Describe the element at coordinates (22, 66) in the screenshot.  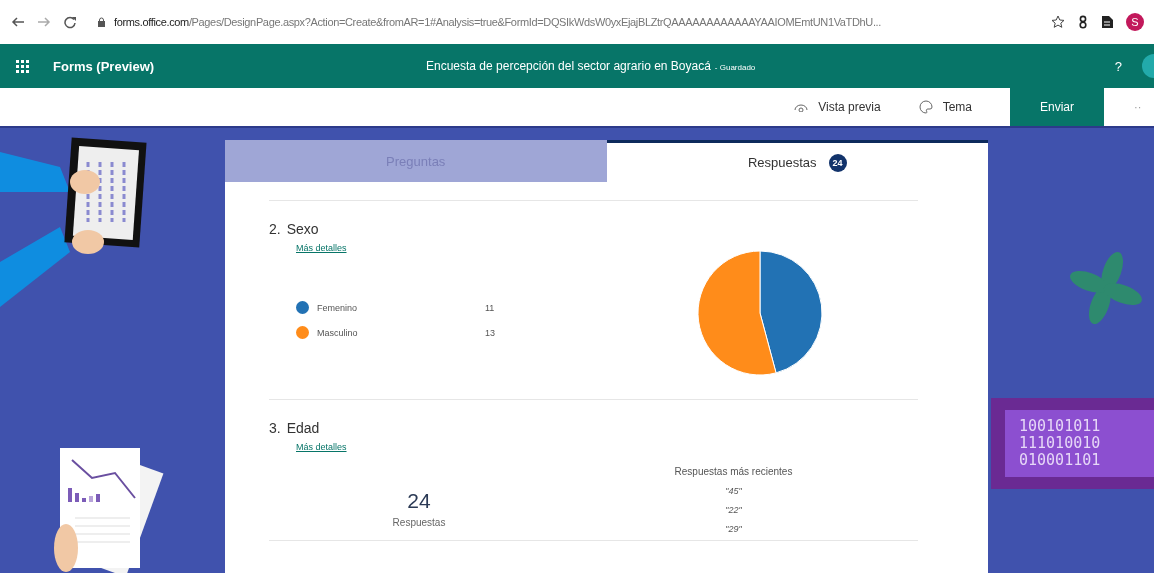
I see `app-launcher-icon` at that location.